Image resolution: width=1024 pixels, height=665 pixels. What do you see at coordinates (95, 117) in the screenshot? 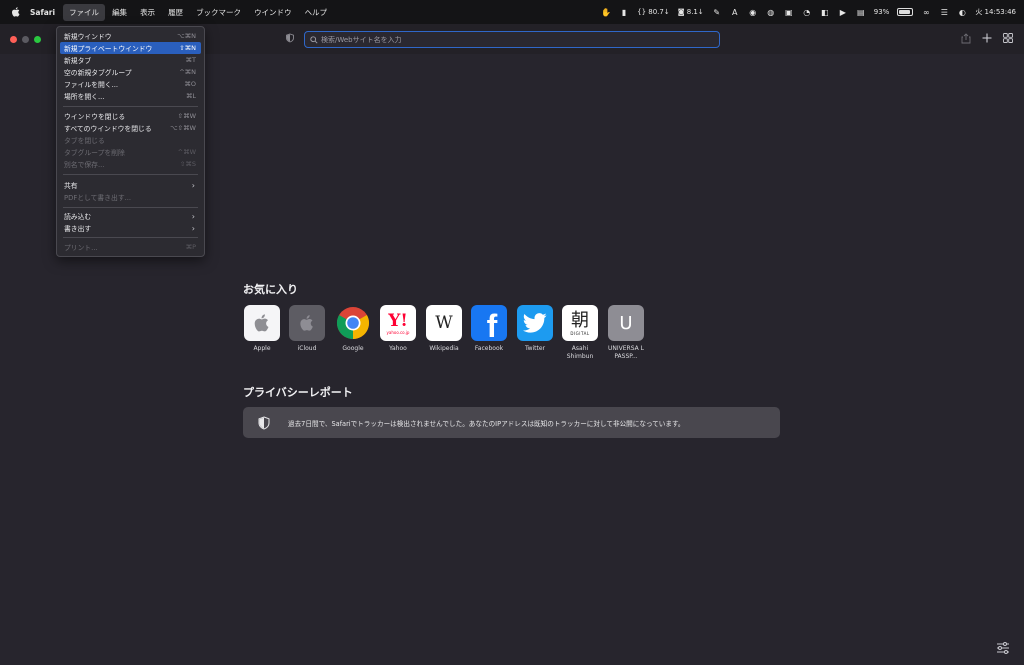
I see `menu-item-label: ウインドウを閉じる` at bounding box center [95, 117].